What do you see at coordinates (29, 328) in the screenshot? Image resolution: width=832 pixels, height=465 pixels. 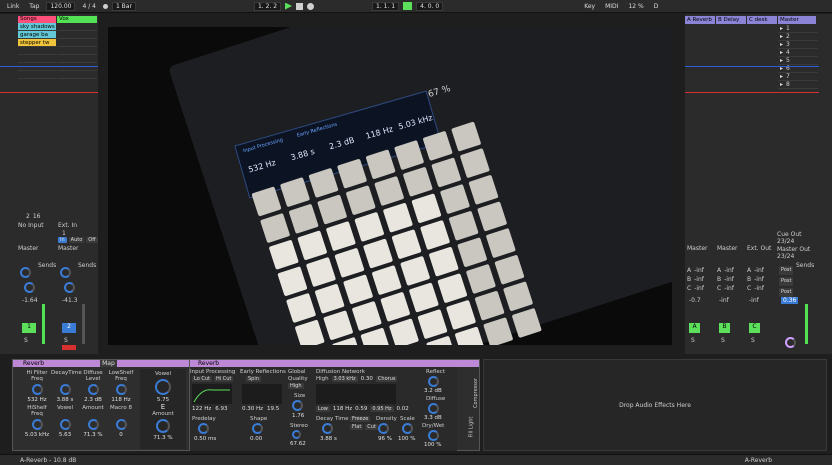 I see `track-activator: 1` at bounding box center [29, 328].